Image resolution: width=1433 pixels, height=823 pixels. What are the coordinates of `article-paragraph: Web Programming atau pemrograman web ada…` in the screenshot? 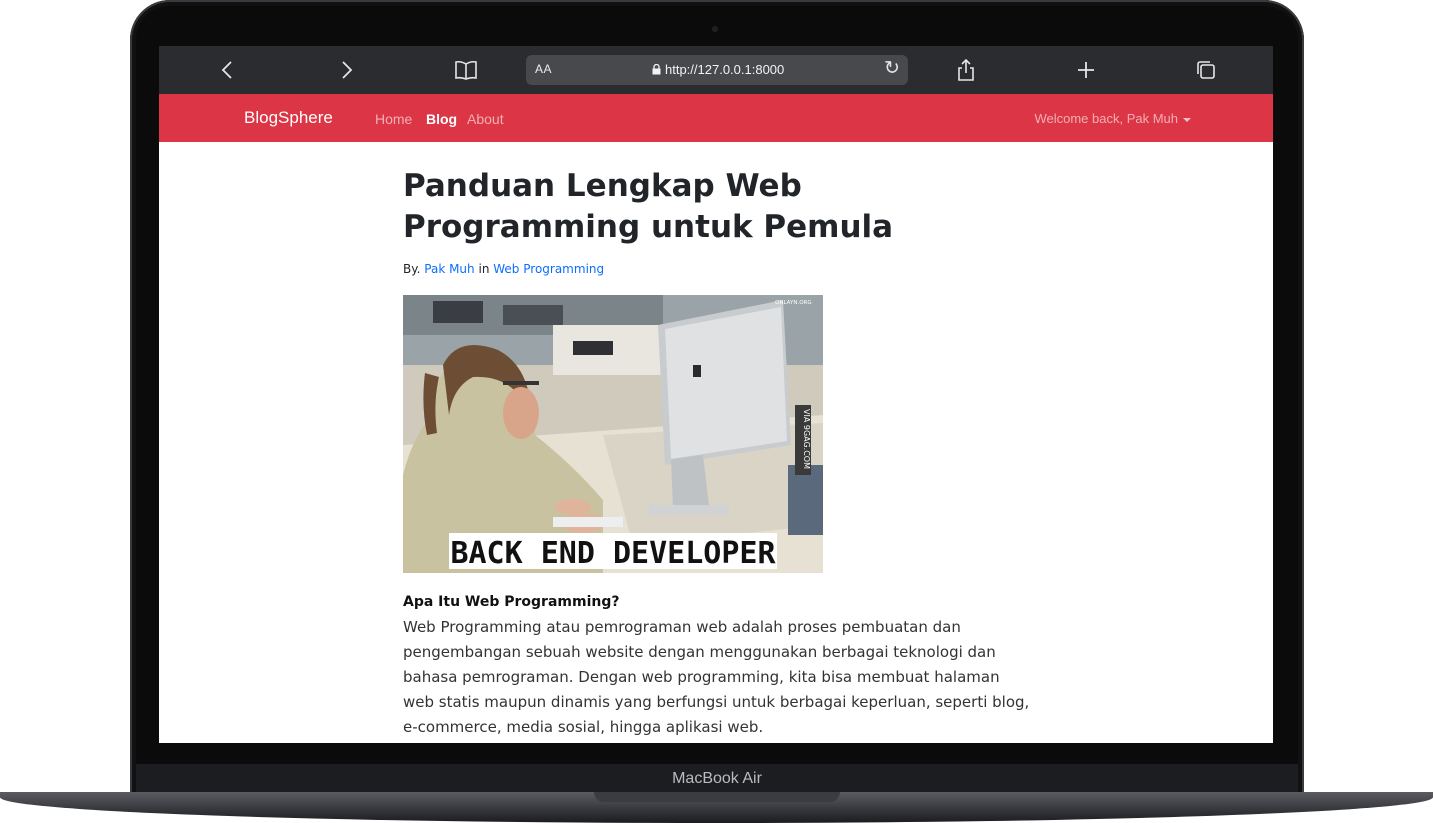 It's located at (716, 677).